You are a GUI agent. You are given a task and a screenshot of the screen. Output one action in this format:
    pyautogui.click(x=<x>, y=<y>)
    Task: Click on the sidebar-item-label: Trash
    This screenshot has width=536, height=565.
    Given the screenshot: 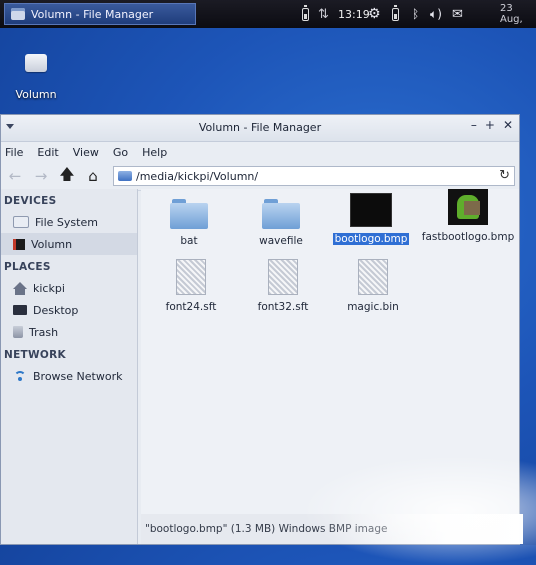 What is the action you would take?
    pyautogui.click(x=44, y=332)
    